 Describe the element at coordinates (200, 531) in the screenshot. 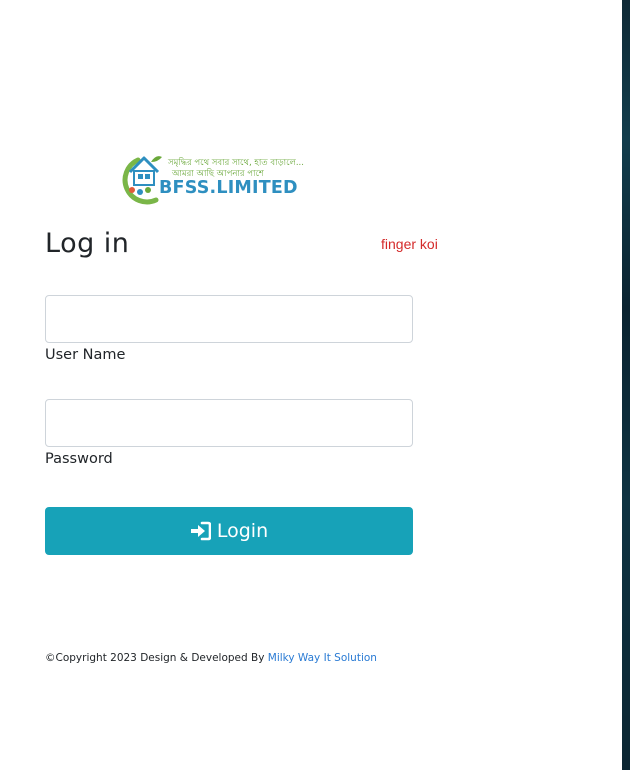

I see `sign-in-icon` at that location.